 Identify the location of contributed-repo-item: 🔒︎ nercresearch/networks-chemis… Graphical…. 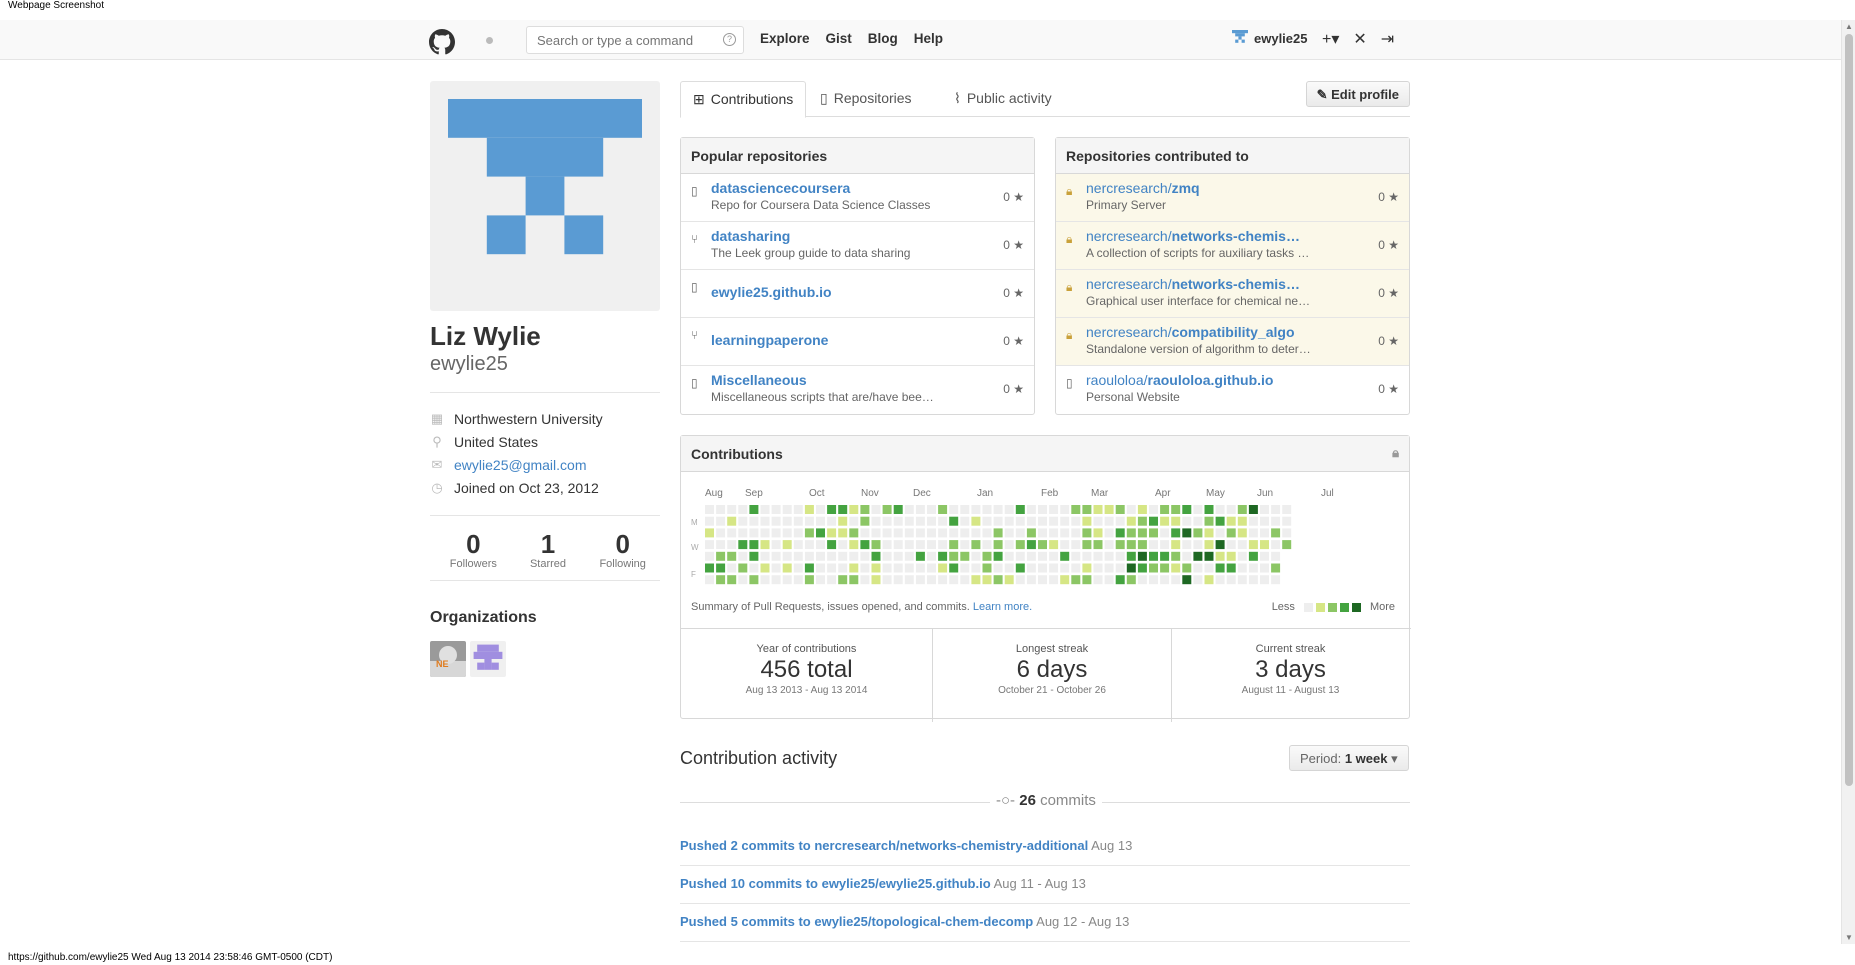
(1232, 294).